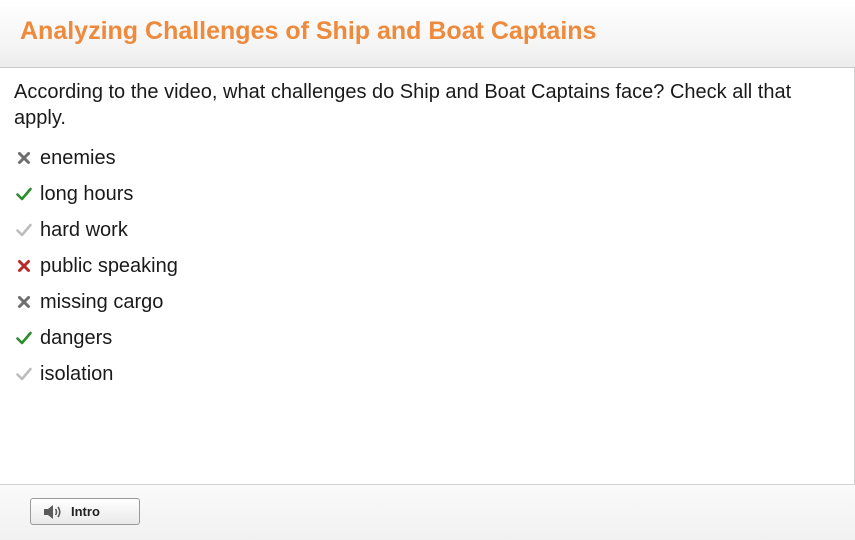 The image size is (855, 540). Describe the element at coordinates (87, 194) in the screenshot. I see `answer-label: long hours` at that location.